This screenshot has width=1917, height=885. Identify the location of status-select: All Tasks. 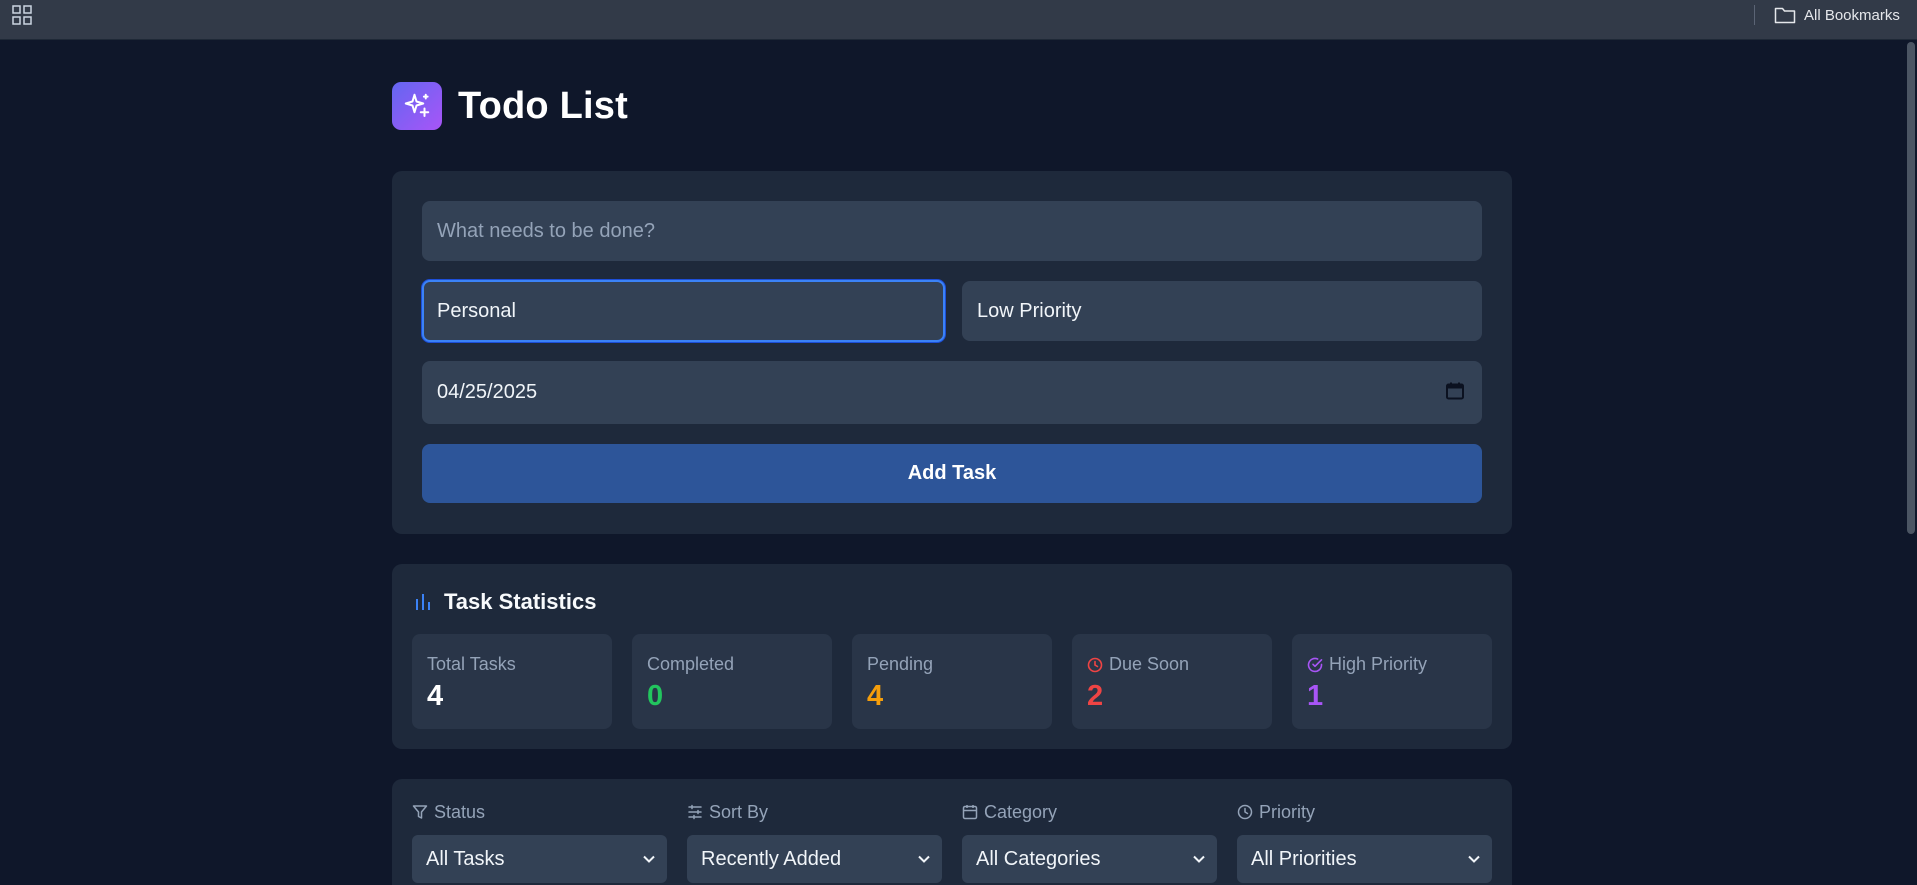
(539, 859).